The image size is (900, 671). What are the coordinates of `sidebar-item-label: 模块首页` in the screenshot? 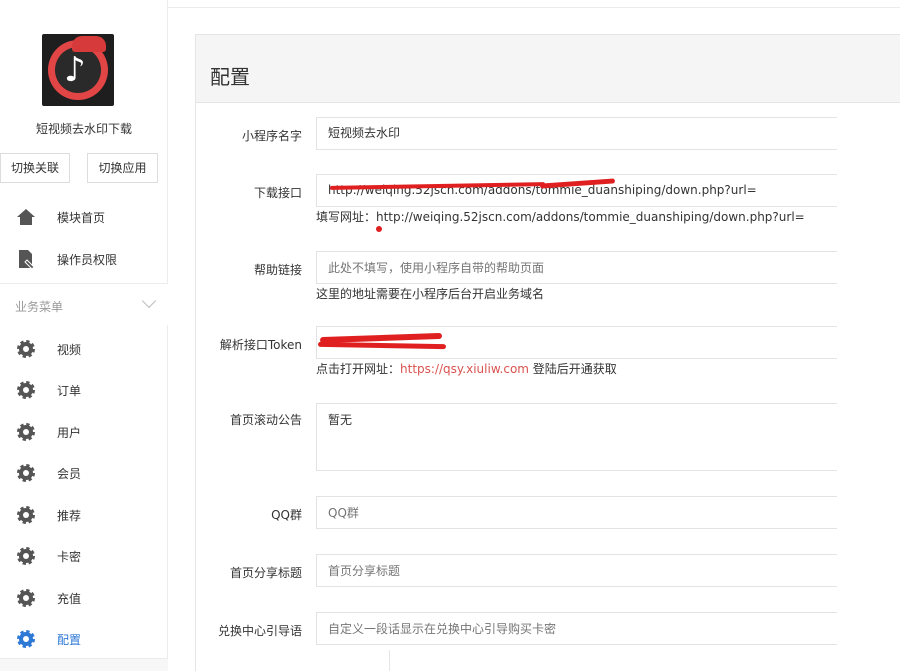 It's located at (81, 218).